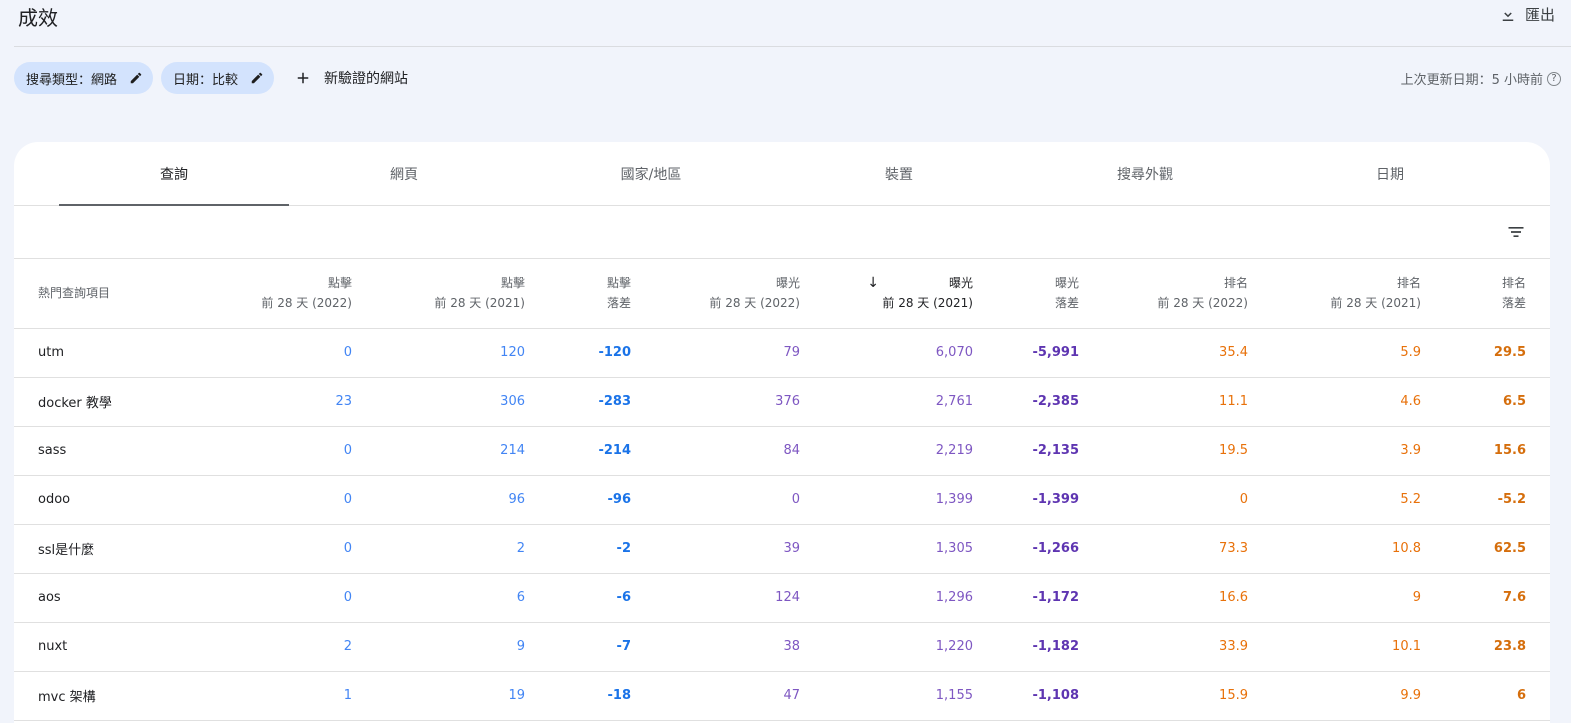  What do you see at coordinates (739, 294) in the screenshot?
I see `header-impressions-2022: 曝光前 28 天 (2022)` at bounding box center [739, 294].